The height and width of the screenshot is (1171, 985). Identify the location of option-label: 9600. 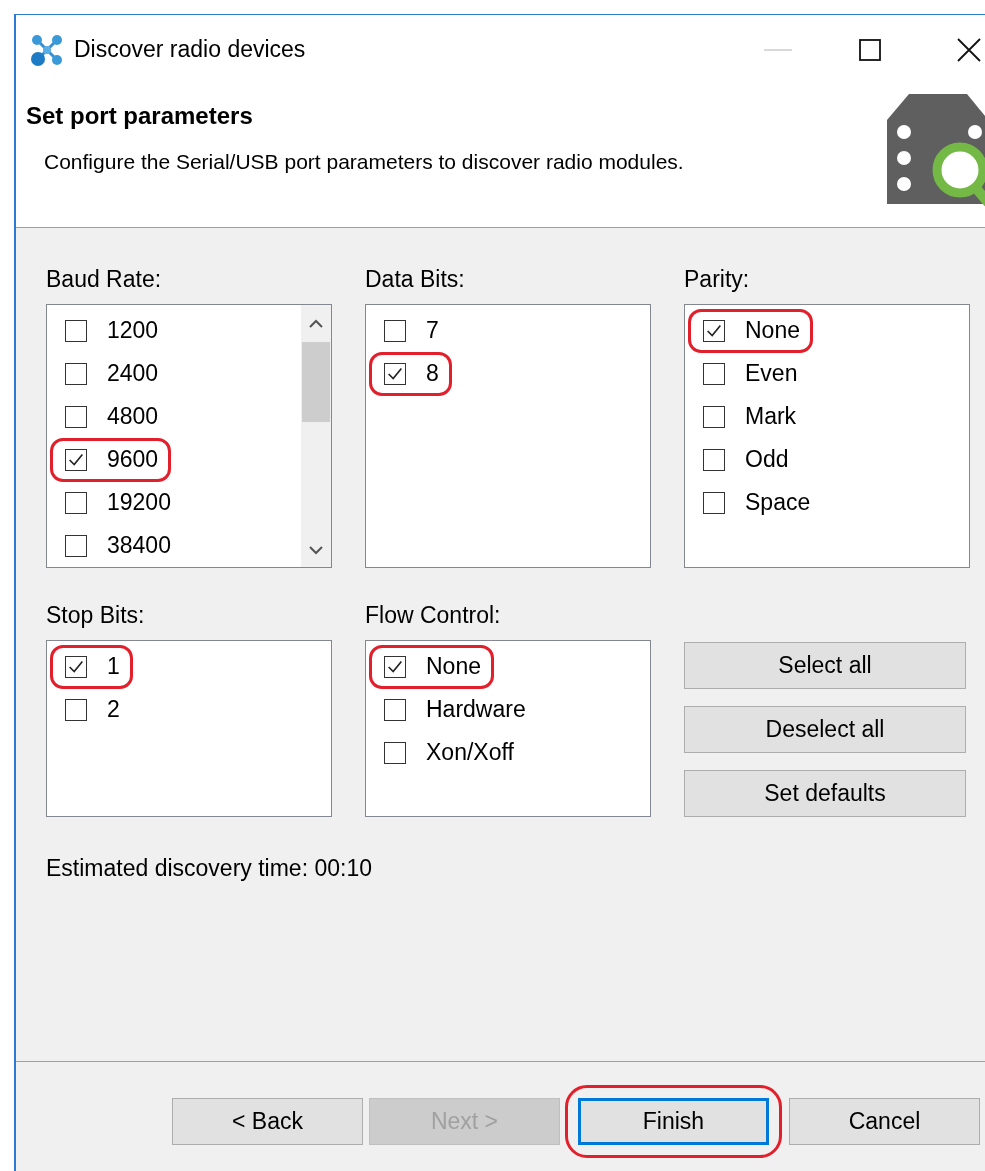
(133, 459).